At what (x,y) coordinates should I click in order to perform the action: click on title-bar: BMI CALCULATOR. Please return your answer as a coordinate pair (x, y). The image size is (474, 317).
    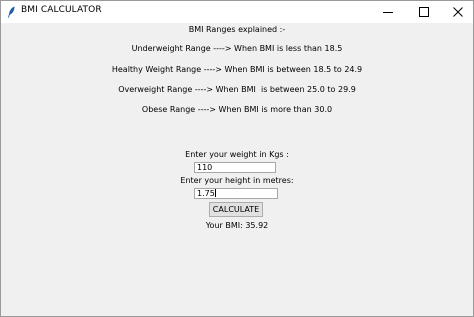
    Looking at the image, I should click on (237, 12).